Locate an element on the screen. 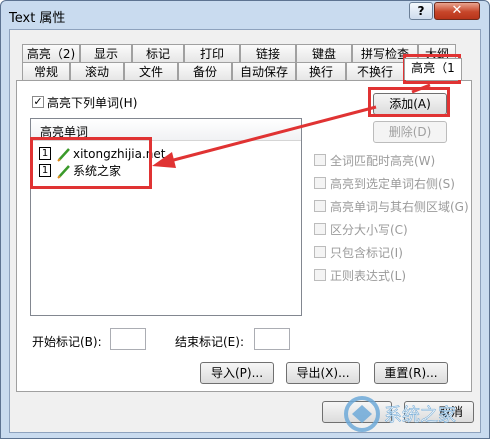 The width and height of the screenshot is (490, 439). tab-highlight-1: 高亮（1 is located at coordinates (433, 69).